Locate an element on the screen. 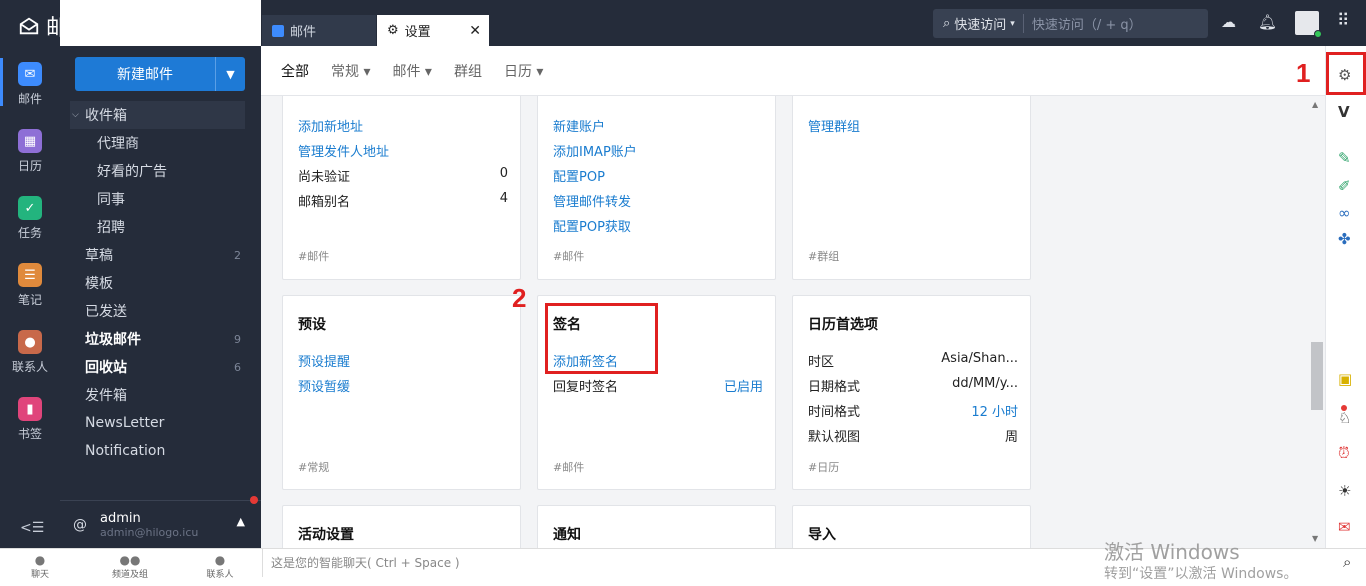 This screenshot has width=1366, height=586. manage-groups-link: 管理群组 is located at coordinates (834, 126).